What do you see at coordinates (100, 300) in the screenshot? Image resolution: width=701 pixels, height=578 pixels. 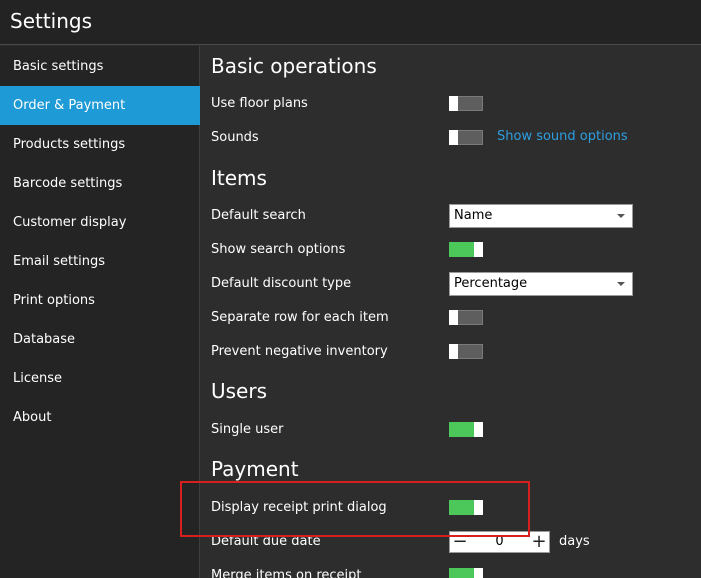 I see `sidebar-item-print-options: Print options` at bounding box center [100, 300].